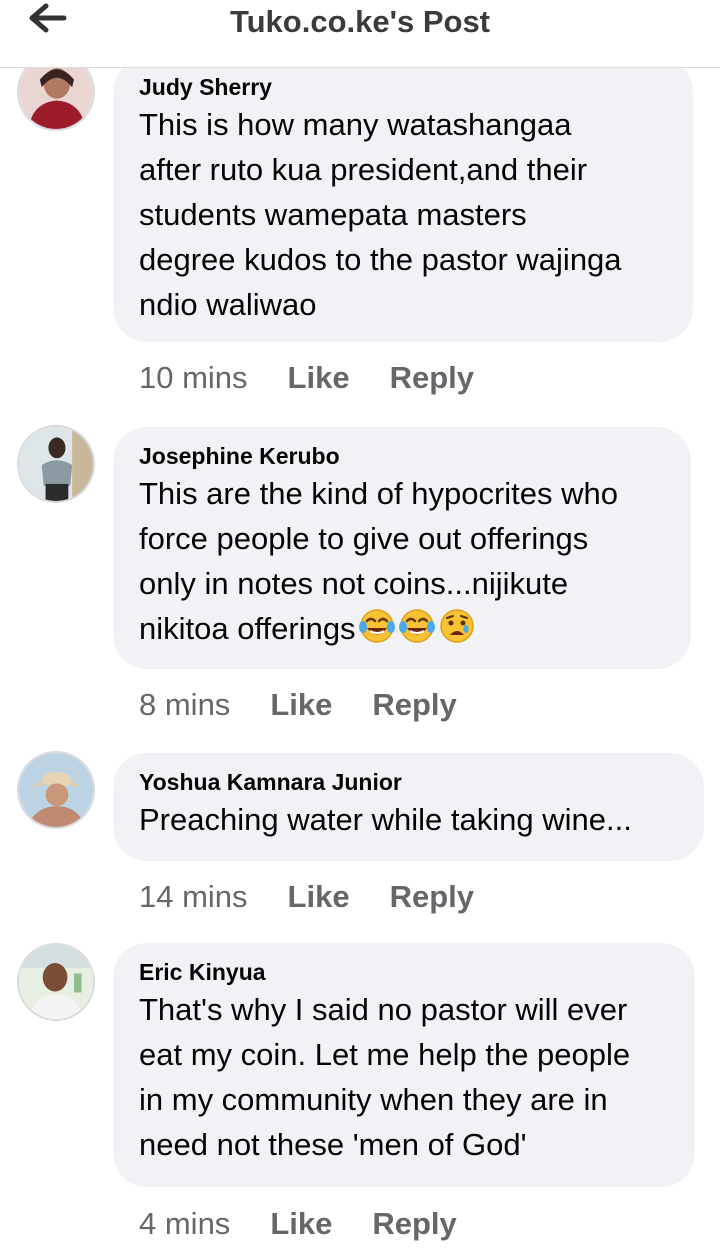  Describe the element at coordinates (457, 626) in the screenshot. I see `anguished-face-icon` at that location.